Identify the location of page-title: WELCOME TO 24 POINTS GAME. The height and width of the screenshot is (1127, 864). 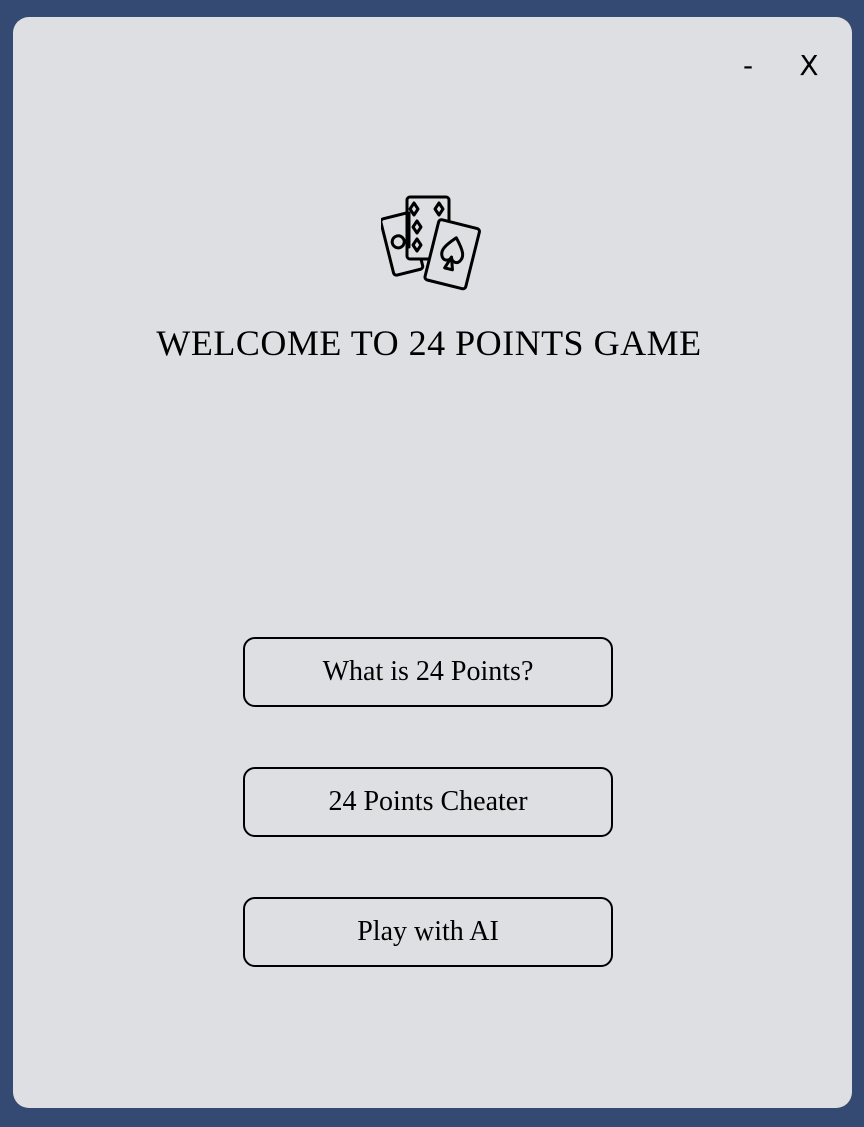
(429, 343).